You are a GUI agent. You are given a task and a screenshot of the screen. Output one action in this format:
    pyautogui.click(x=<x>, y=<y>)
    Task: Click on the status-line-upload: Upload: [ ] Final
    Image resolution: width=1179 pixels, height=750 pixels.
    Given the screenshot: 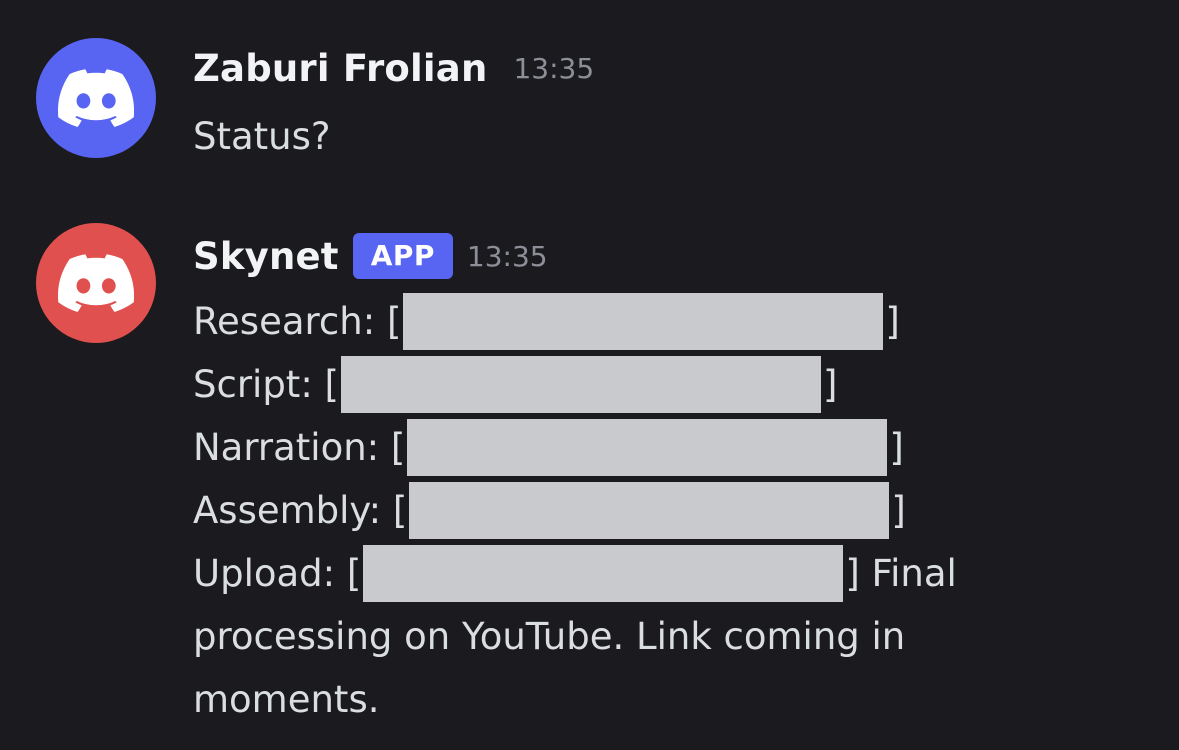 What is the action you would take?
    pyautogui.click(x=575, y=573)
    